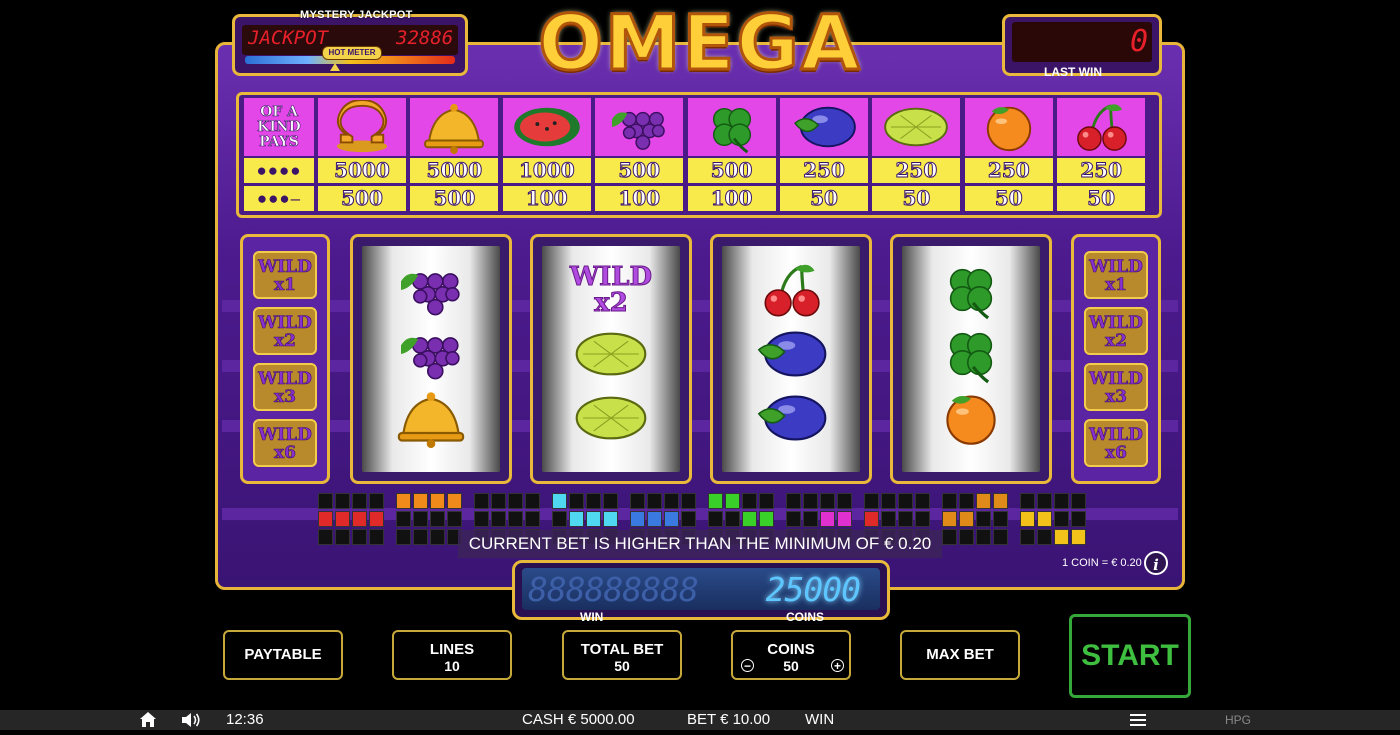 The image size is (1400, 735). I want to click on info-icon: i, so click(1156, 563).